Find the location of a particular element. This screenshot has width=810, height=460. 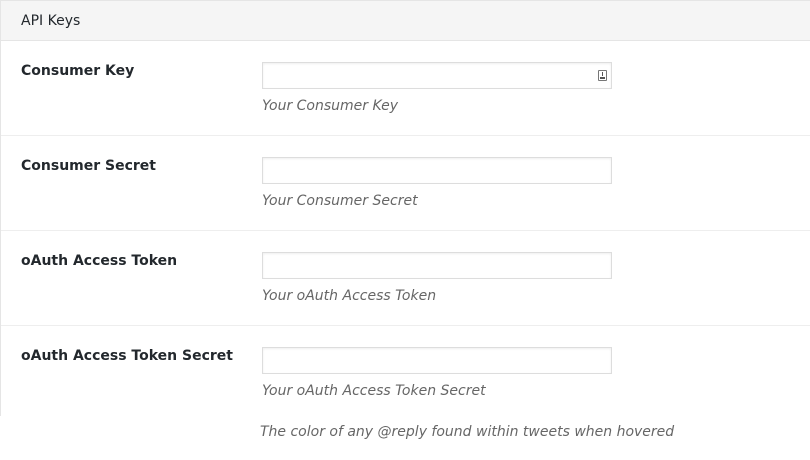

consumer-key-description: Your Consumer Key is located at coordinates (330, 106).